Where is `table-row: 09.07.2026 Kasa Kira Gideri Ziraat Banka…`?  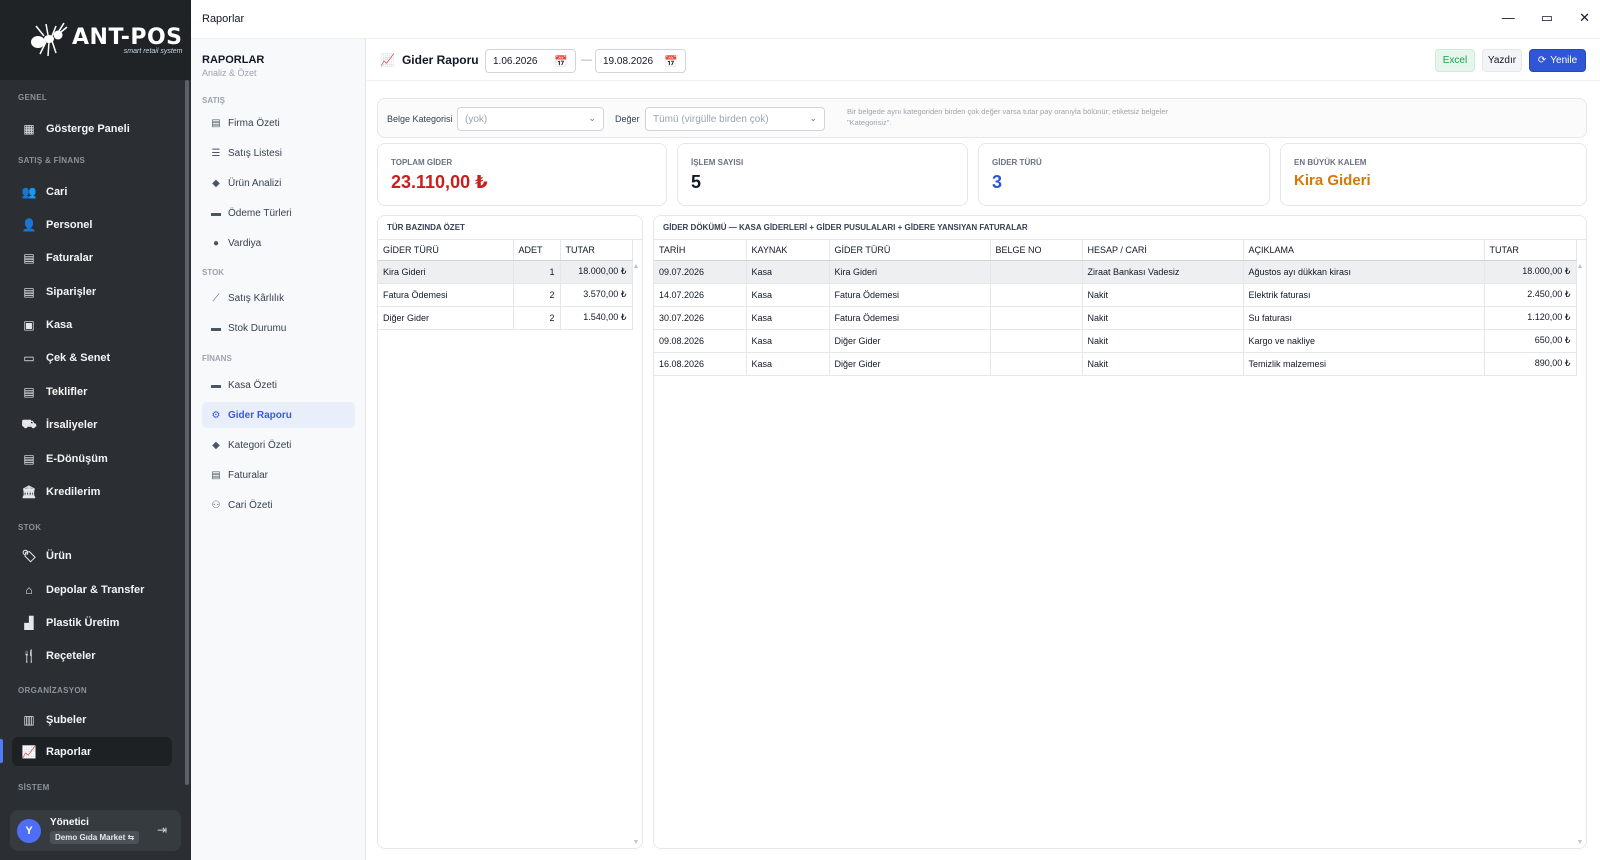 table-row: 09.07.2026 Kasa Kira Gideri Ziraat Banka… is located at coordinates (1115, 272).